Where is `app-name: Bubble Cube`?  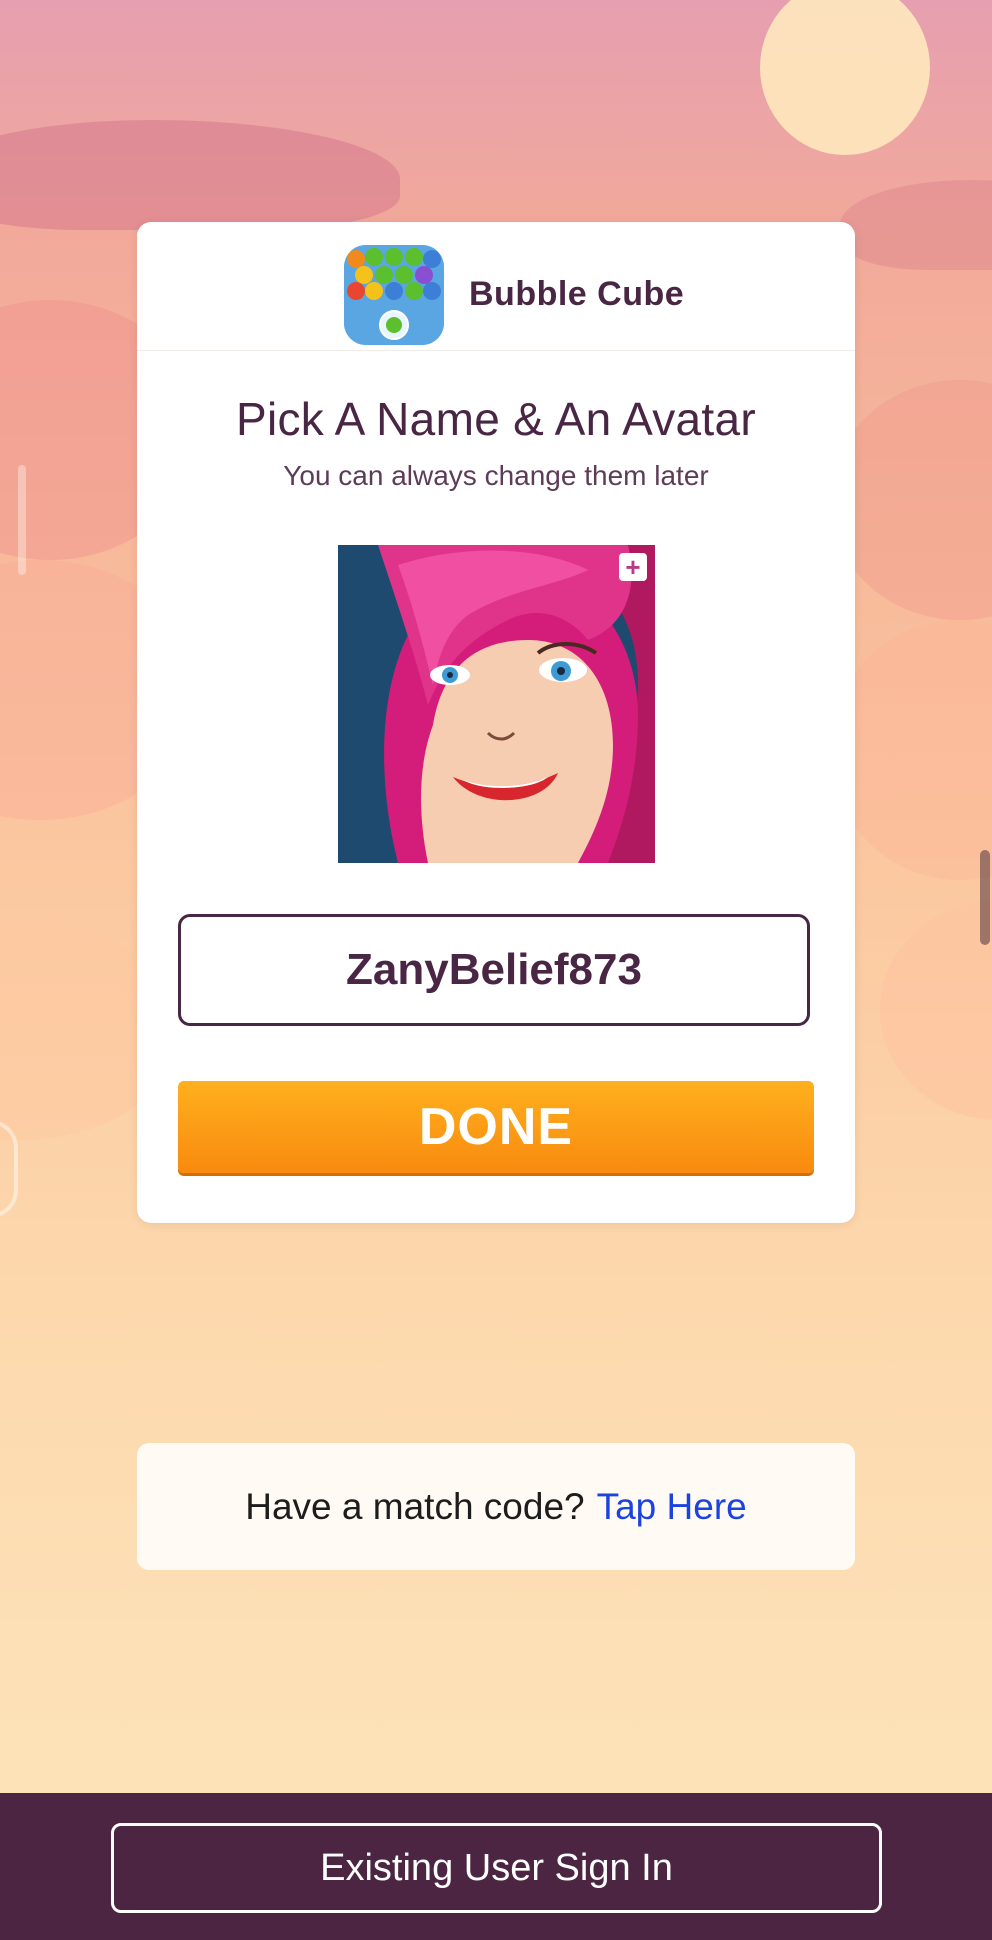
app-name: Bubble Cube is located at coordinates (577, 294).